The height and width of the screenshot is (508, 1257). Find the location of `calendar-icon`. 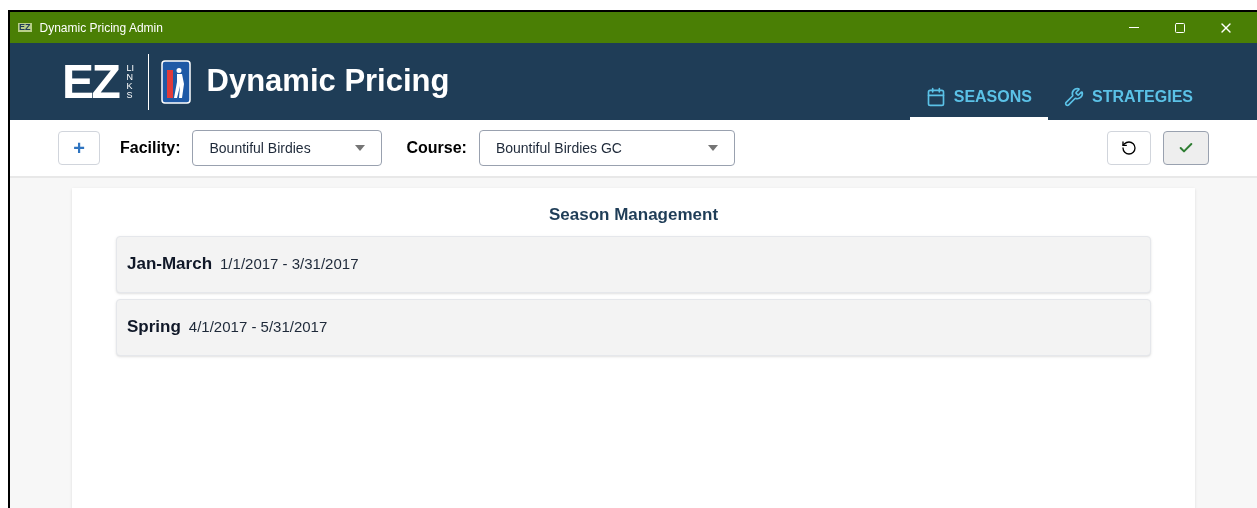

calendar-icon is located at coordinates (935, 96).